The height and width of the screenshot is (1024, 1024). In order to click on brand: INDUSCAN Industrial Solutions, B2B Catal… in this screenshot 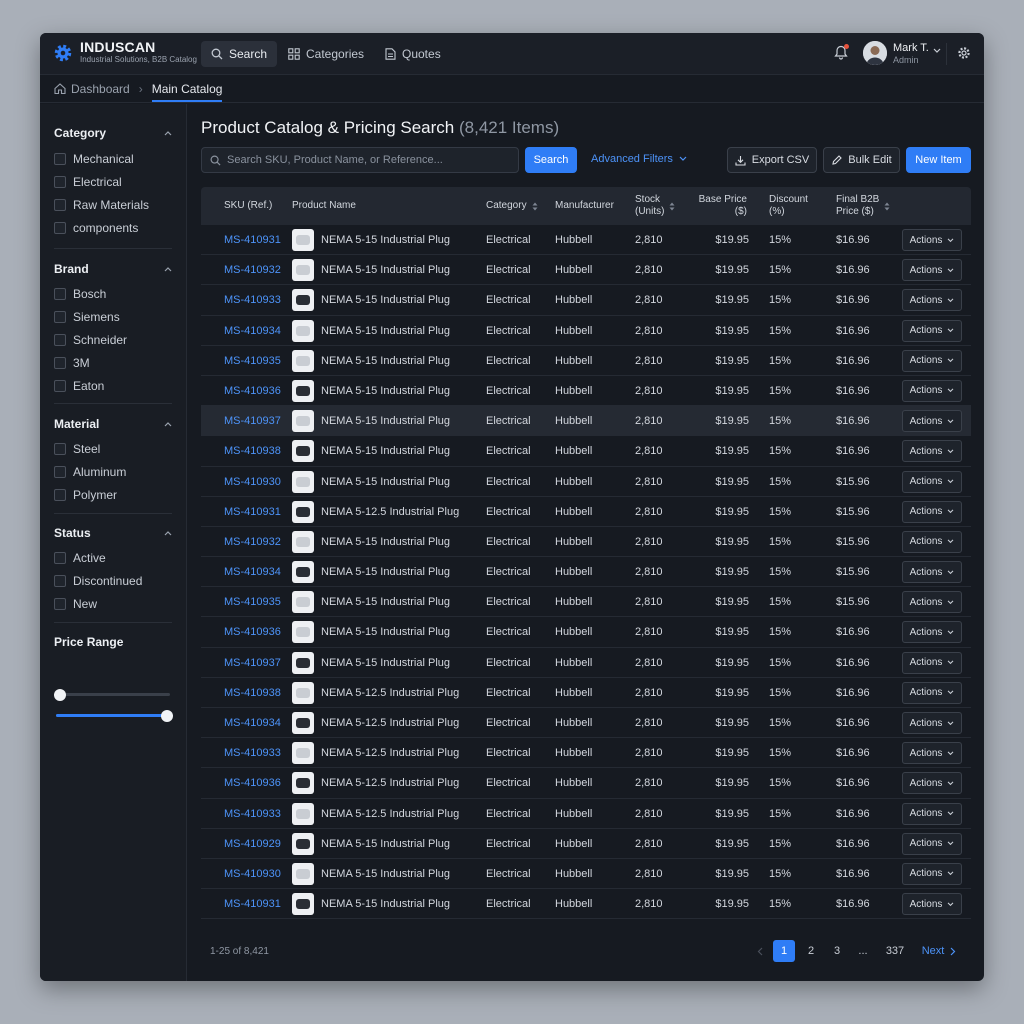, I will do `click(124, 52)`.